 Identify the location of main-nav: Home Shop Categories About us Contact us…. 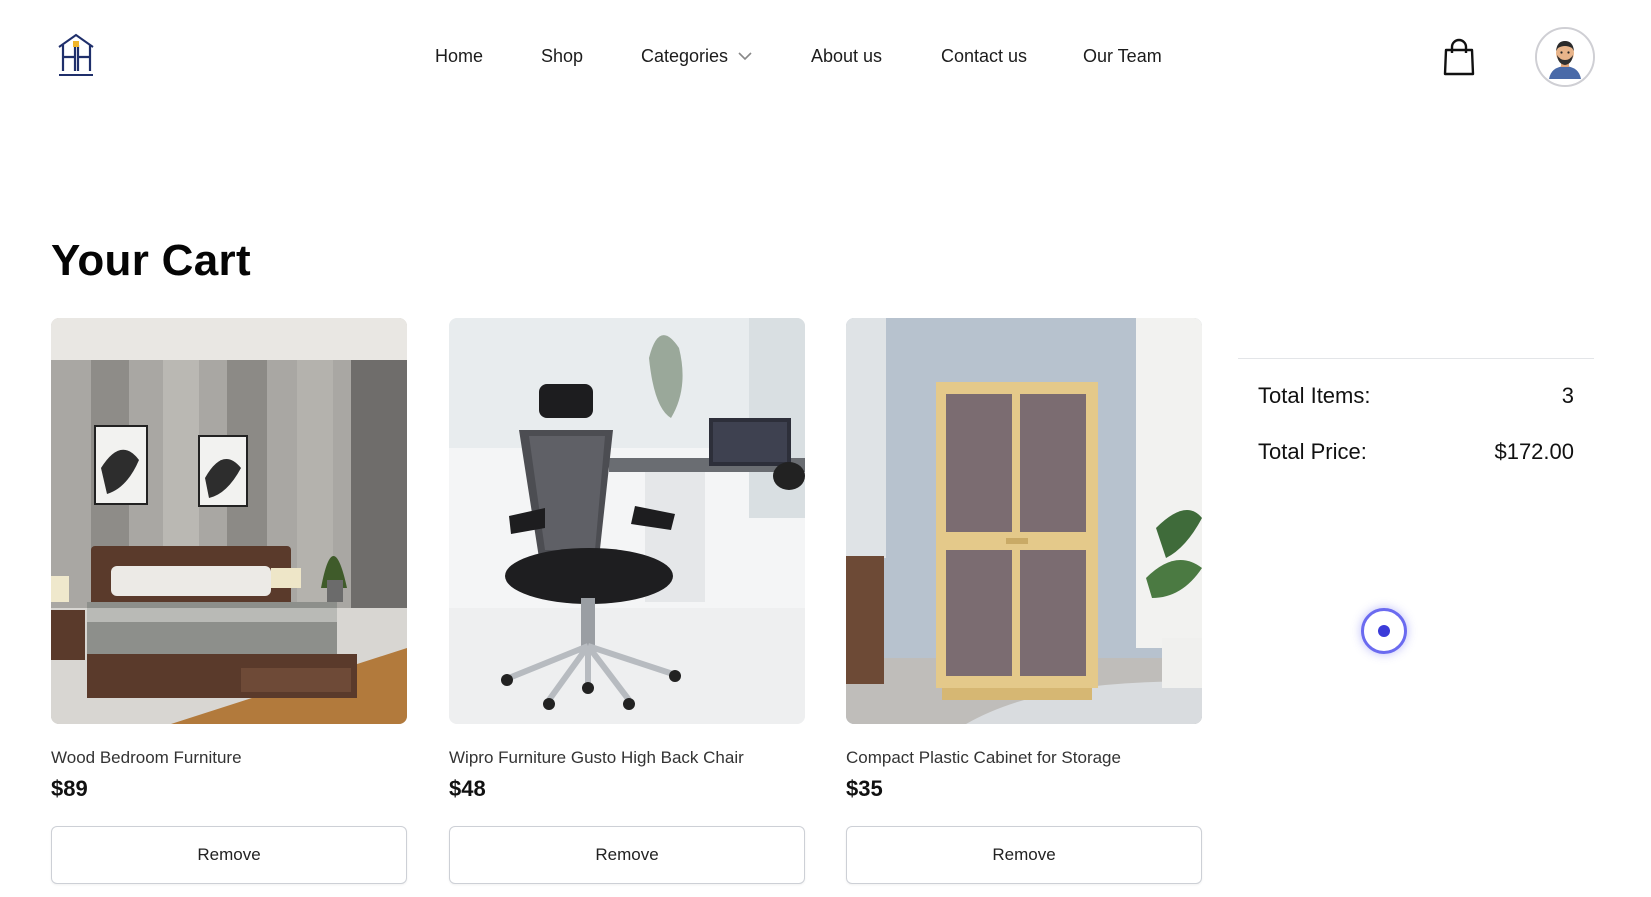
(825, 58).